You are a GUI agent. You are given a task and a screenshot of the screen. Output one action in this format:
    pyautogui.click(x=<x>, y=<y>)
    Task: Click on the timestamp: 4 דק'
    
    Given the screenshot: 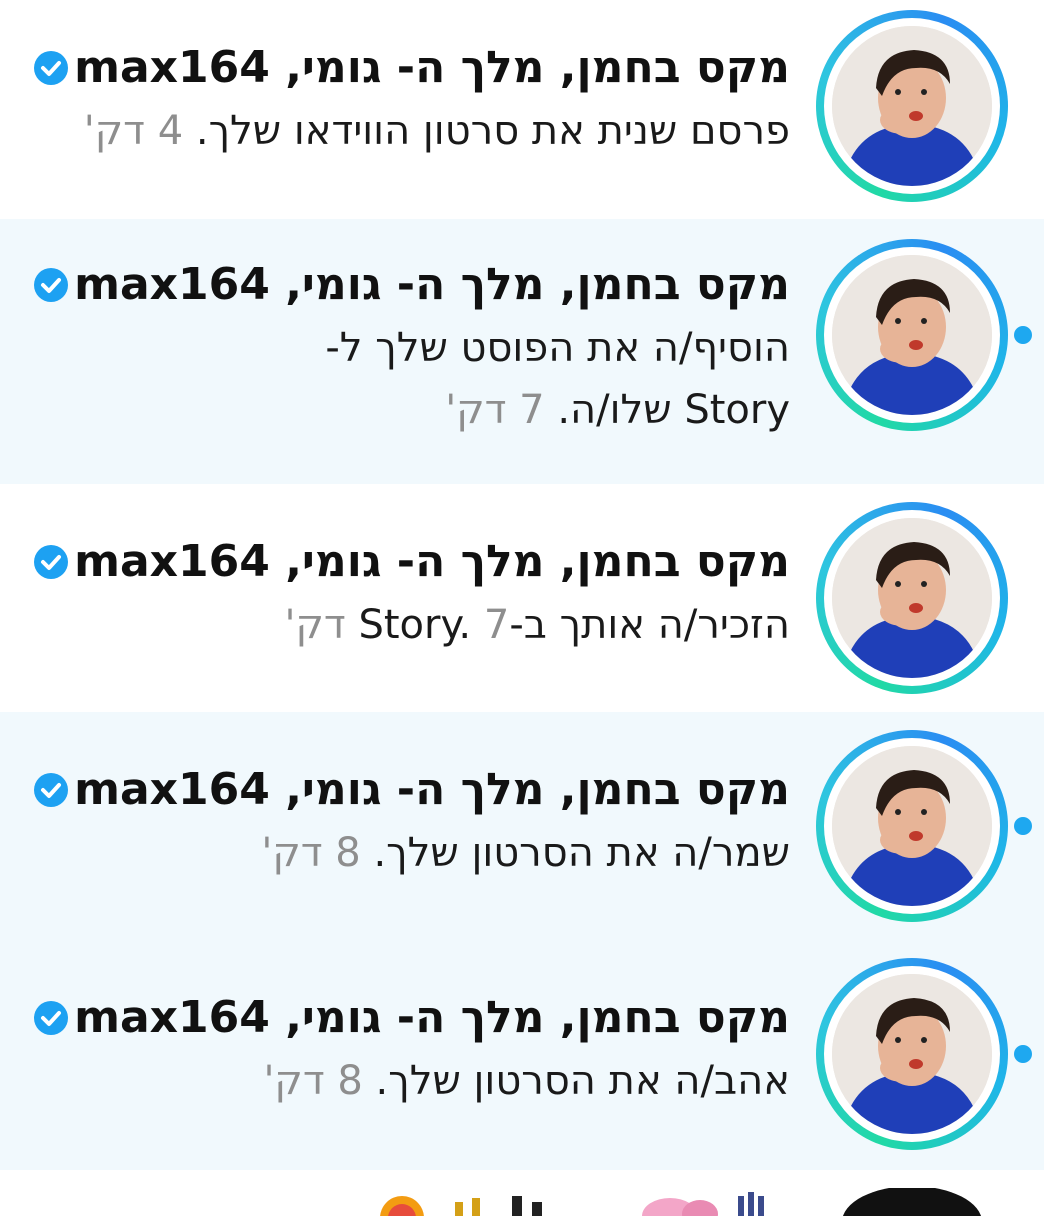 What is the action you would take?
    pyautogui.click(x=133, y=131)
    